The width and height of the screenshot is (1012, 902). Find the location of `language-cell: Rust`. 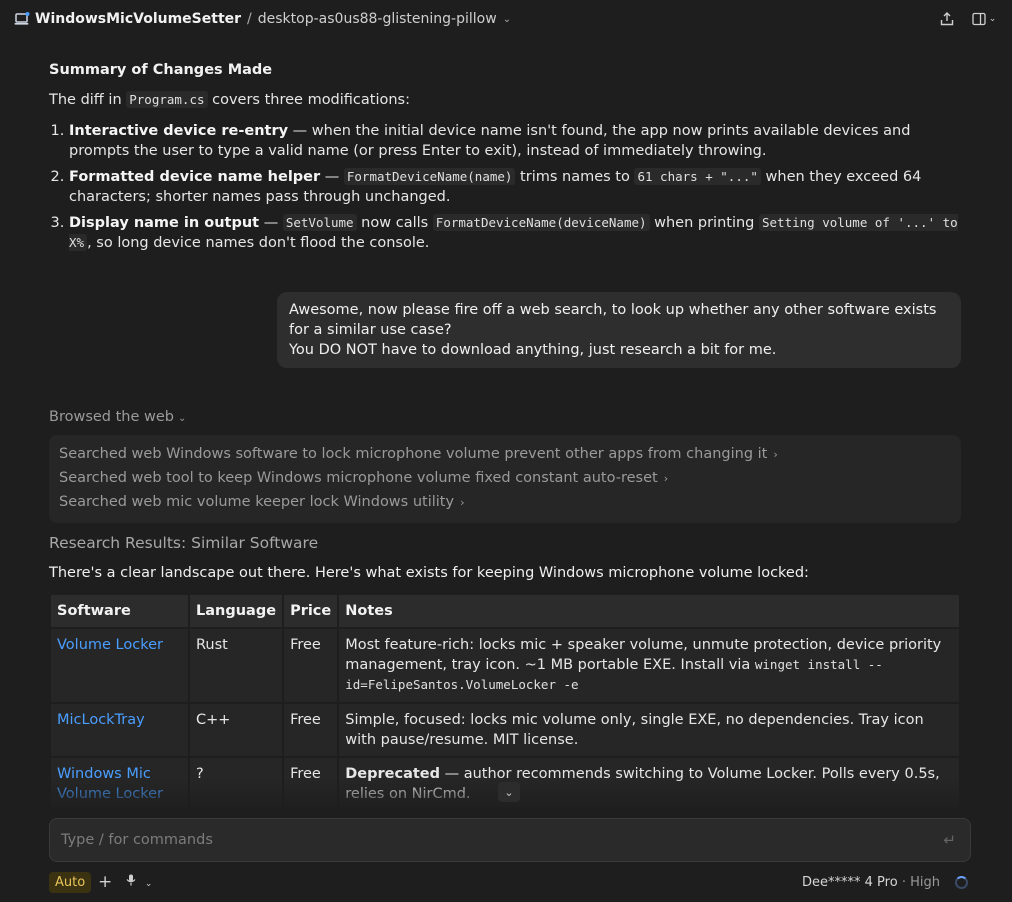

language-cell: Rust is located at coordinates (236, 665).